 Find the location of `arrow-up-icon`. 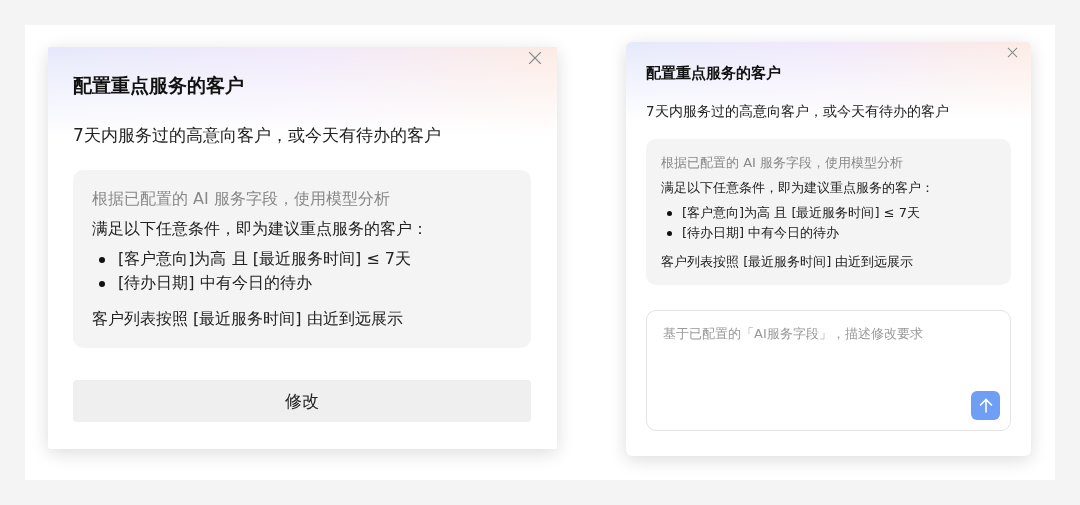

arrow-up-icon is located at coordinates (985, 405).